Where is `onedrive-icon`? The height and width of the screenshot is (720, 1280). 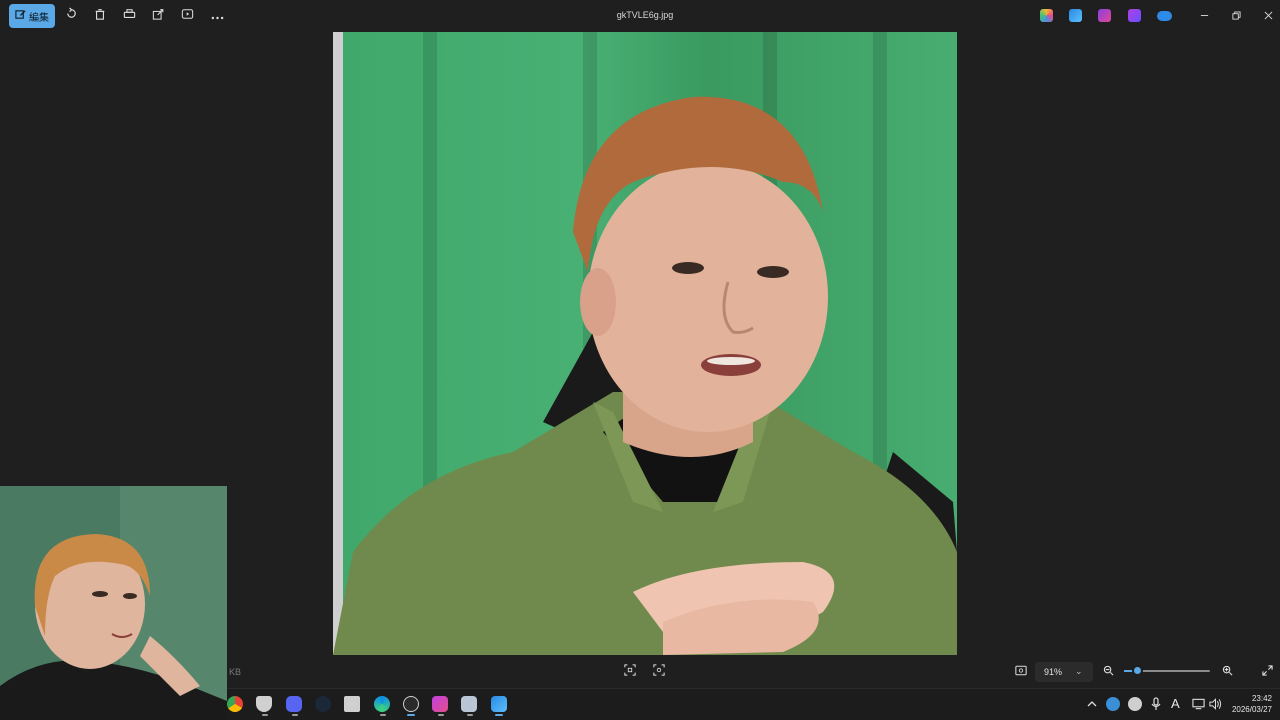 onedrive-icon is located at coordinates (1164, 16).